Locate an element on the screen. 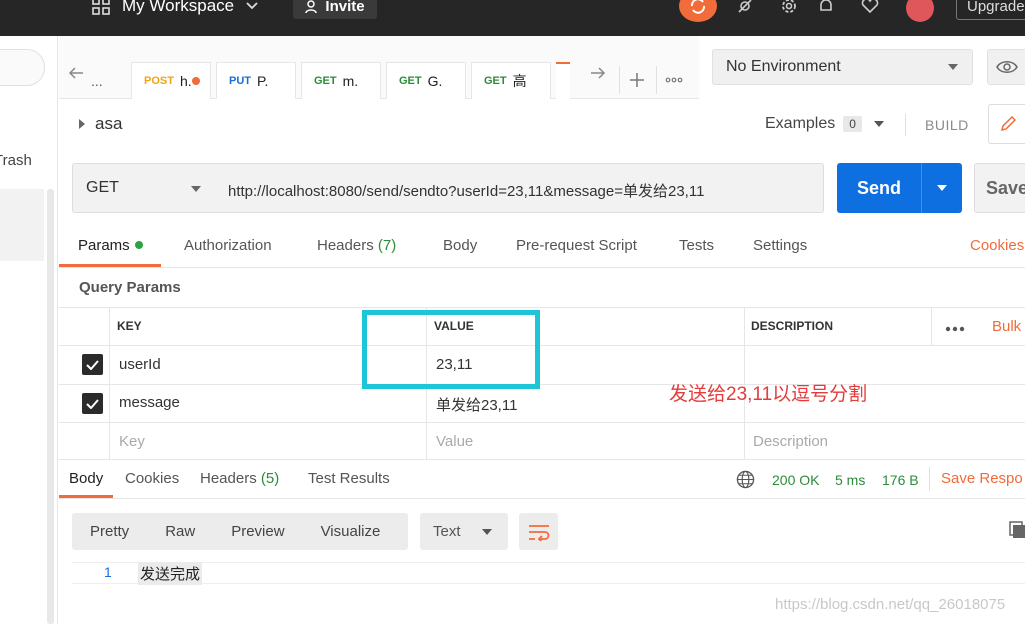 This screenshot has width=1025, height=624. tabs-back-button is located at coordinates (76, 73).